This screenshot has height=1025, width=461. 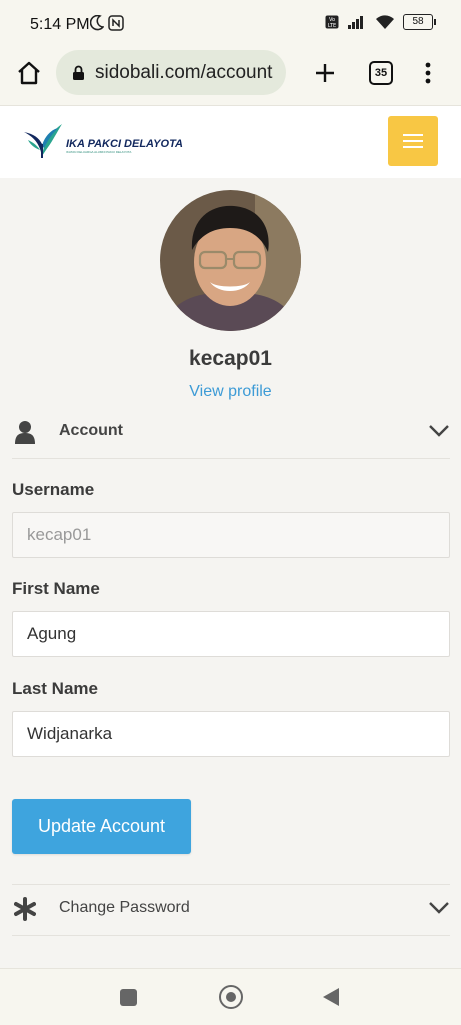 What do you see at coordinates (231, 433) in the screenshot?
I see `account-section-toggle: Account` at bounding box center [231, 433].